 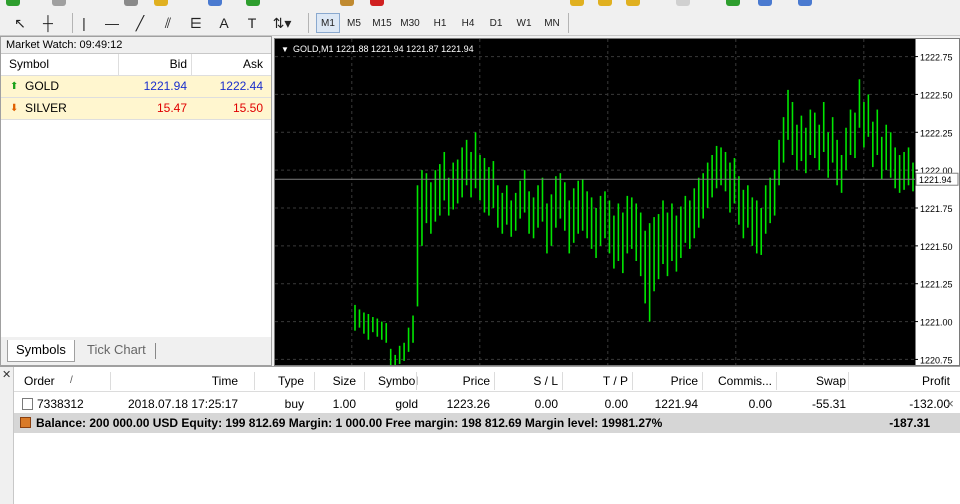 I want to click on symbol-name: GOLD, so click(x=42, y=86).